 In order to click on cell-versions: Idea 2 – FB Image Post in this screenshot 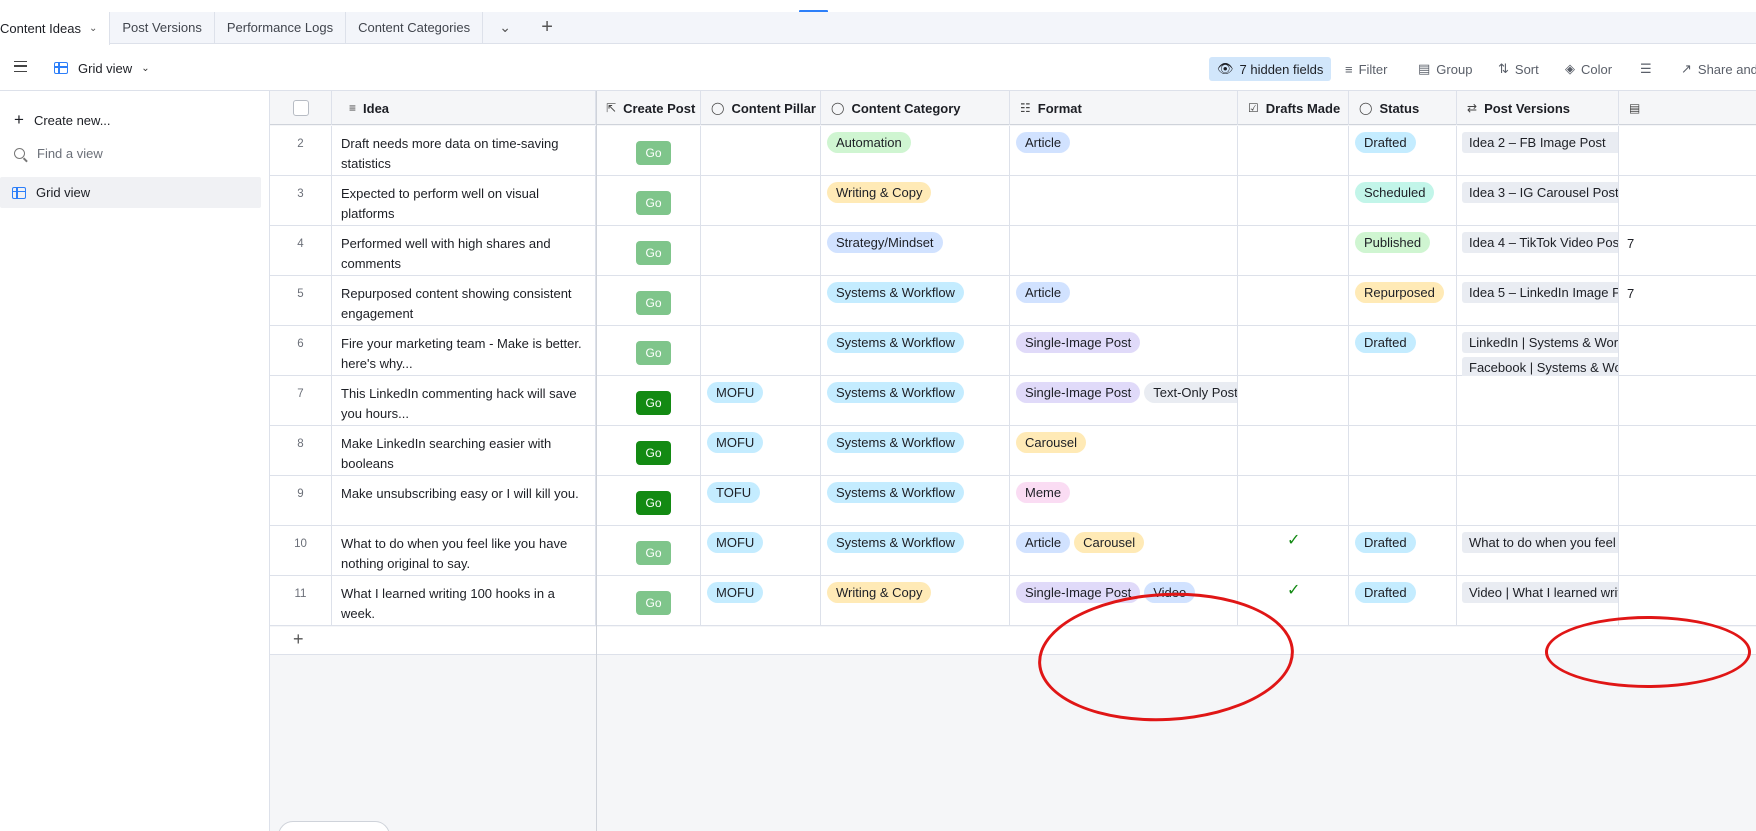, I will do `click(1538, 151)`.